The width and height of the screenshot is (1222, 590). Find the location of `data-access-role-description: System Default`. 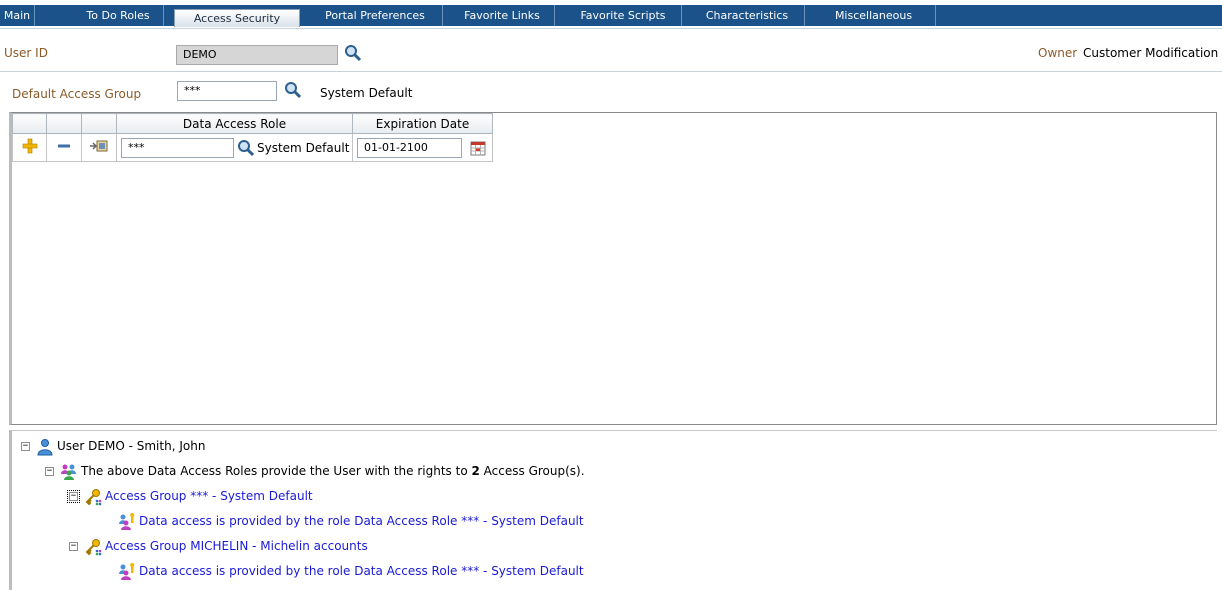

data-access-role-description: System Default is located at coordinates (303, 147).